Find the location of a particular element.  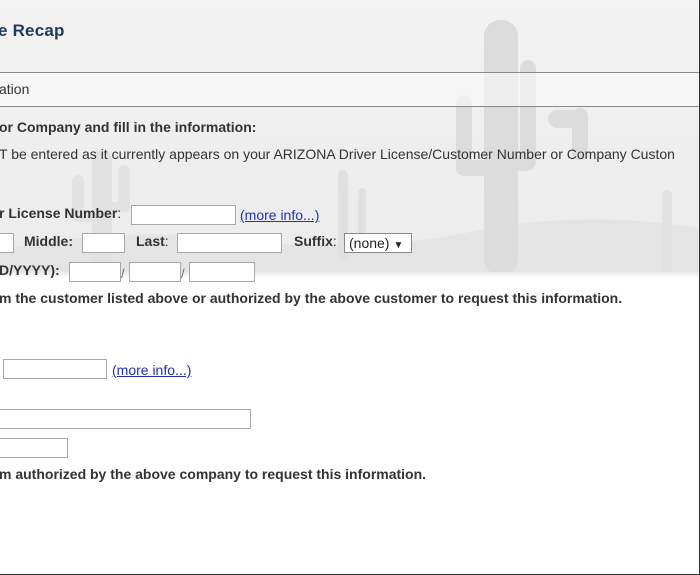

suffix-select: (none) ▼ is located at coordinates (378, 243).